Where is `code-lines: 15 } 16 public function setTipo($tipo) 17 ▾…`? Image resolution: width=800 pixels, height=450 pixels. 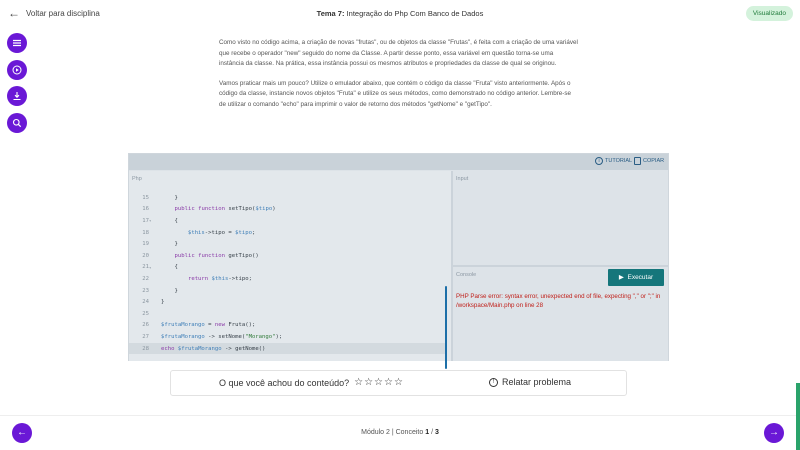
code-lines: 15 } 16 public function setTipo($tipo) 17 ▾… is located at coordinates (287, 273).